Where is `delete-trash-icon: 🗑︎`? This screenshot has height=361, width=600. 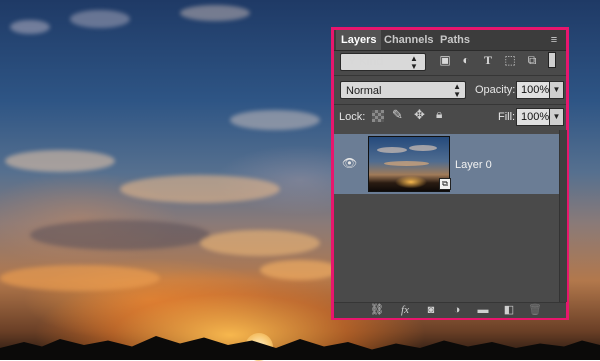
delete-trash-icon: 🗑︎ is located at coordinates (535, 310).